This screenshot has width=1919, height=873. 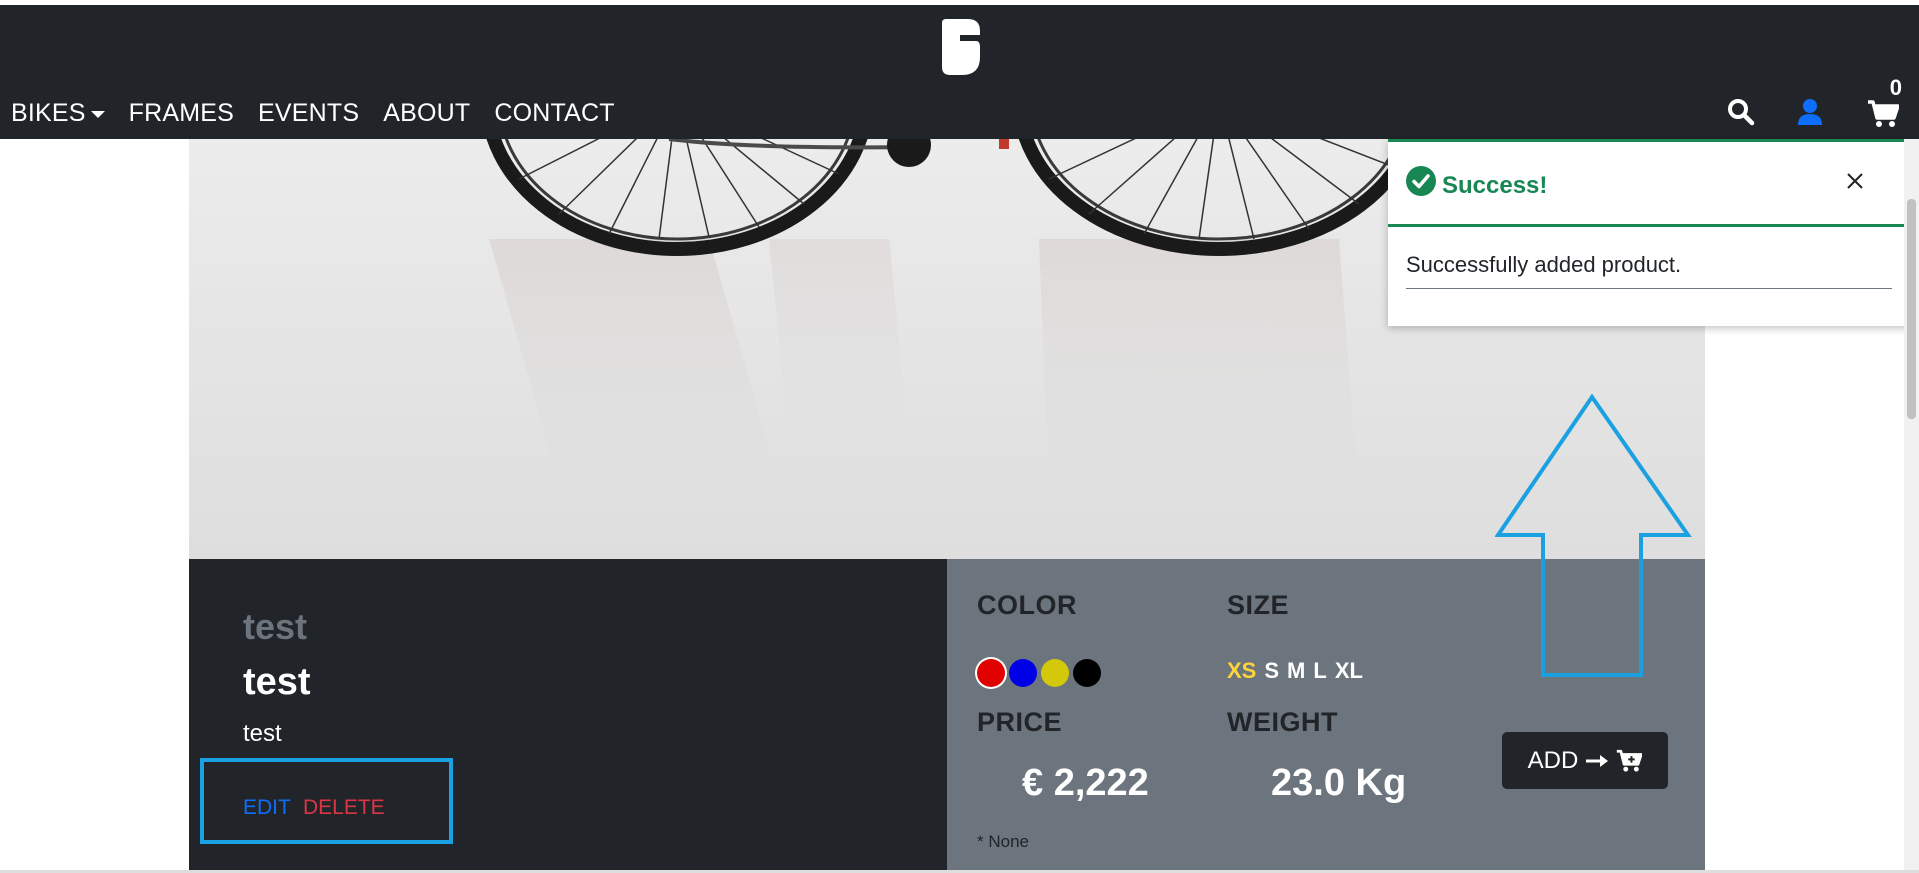 I want to click on product-brand: test, so click(x=275, y=626).